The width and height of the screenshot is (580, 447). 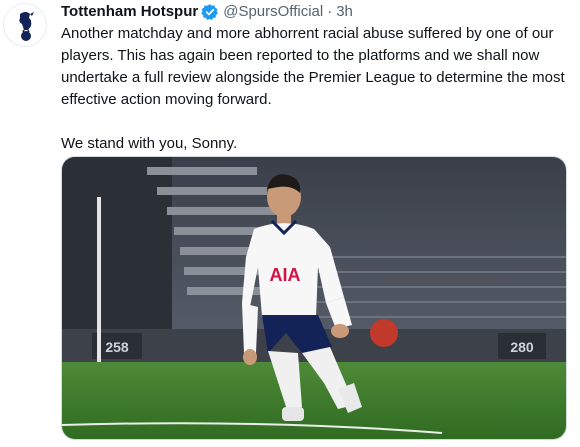 I want to click on timestamp: 3h, so click(x=344, y=12).